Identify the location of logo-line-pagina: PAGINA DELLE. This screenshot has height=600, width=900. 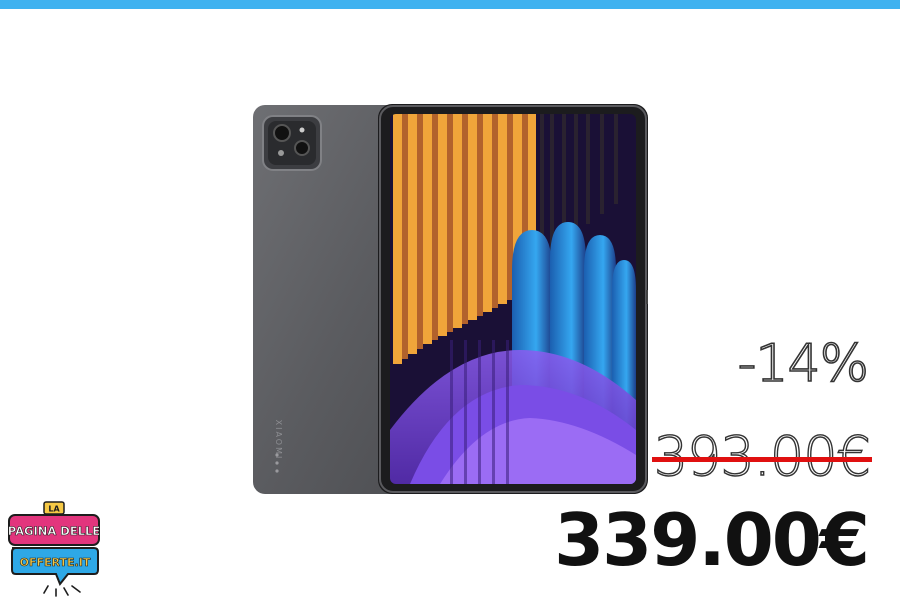
(54, 531).